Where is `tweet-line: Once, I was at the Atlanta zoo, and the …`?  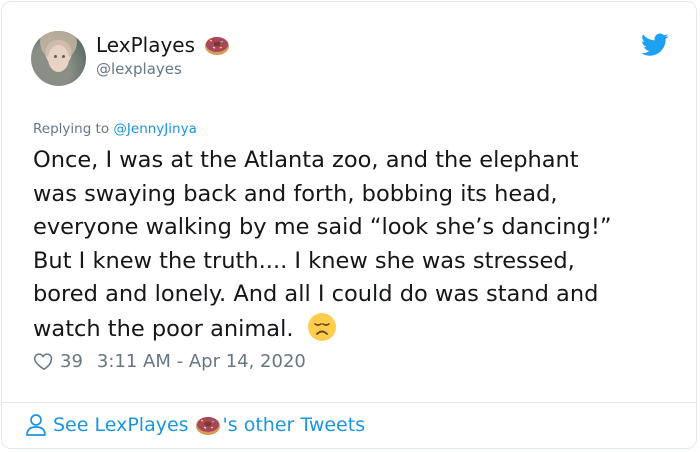 tweet-line: Once, I was at the Atlanta zoo, and the … is located at coordinates (306, 160).